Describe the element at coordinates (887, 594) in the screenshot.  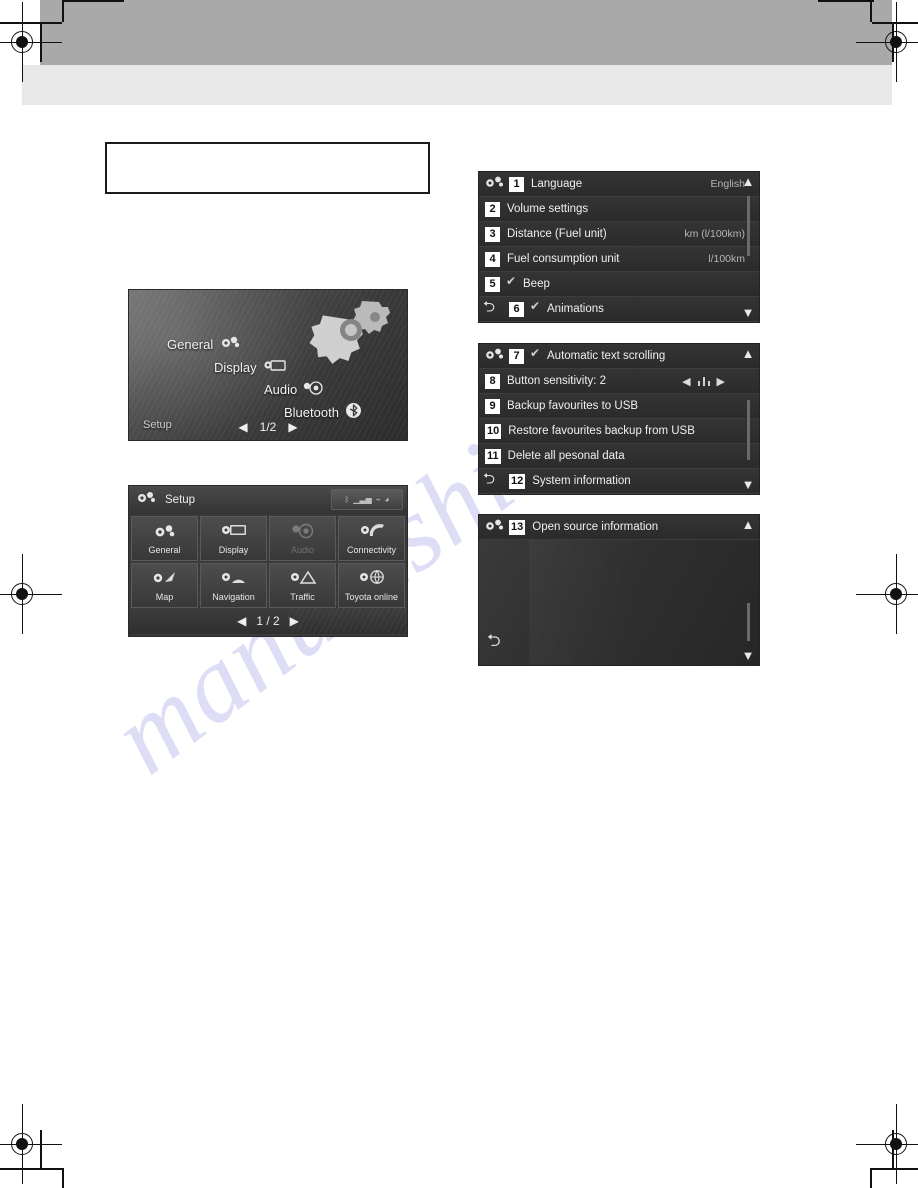
I see `registration-mark-middle-right` at that location.